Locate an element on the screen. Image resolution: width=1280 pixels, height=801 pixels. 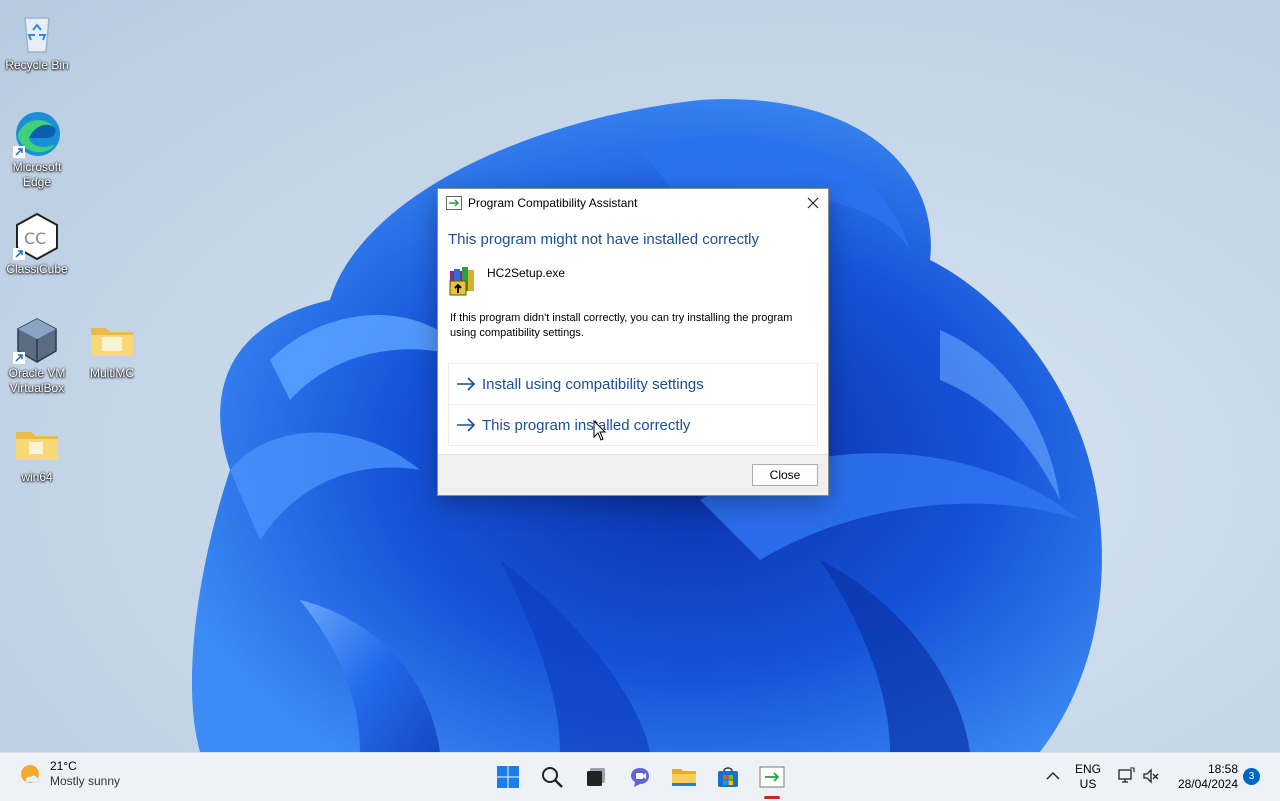
weather-condition: Mostly sunny is located at coordinates (85, 781).